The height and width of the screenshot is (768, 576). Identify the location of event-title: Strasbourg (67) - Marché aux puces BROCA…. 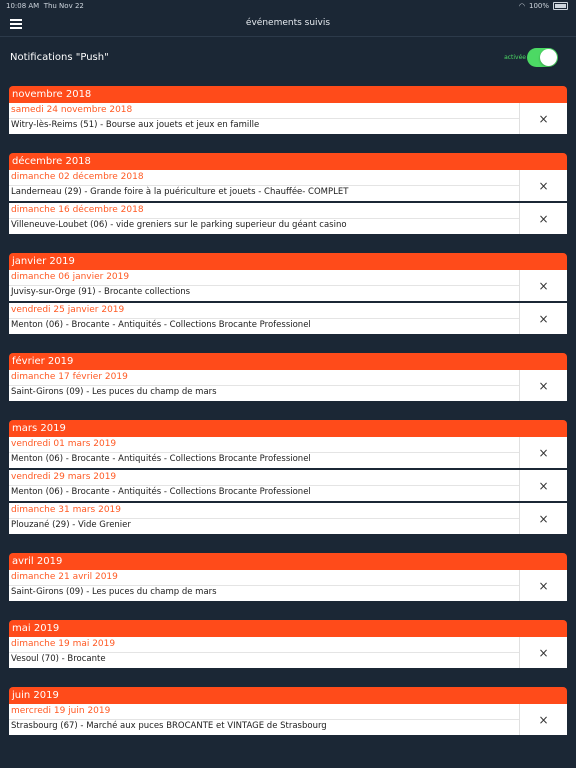
(169, 726).